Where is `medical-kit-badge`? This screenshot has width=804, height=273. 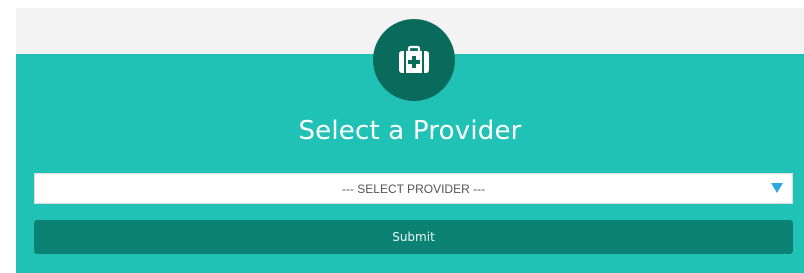 medical-kit-badge is located at coordinates (414, 60).